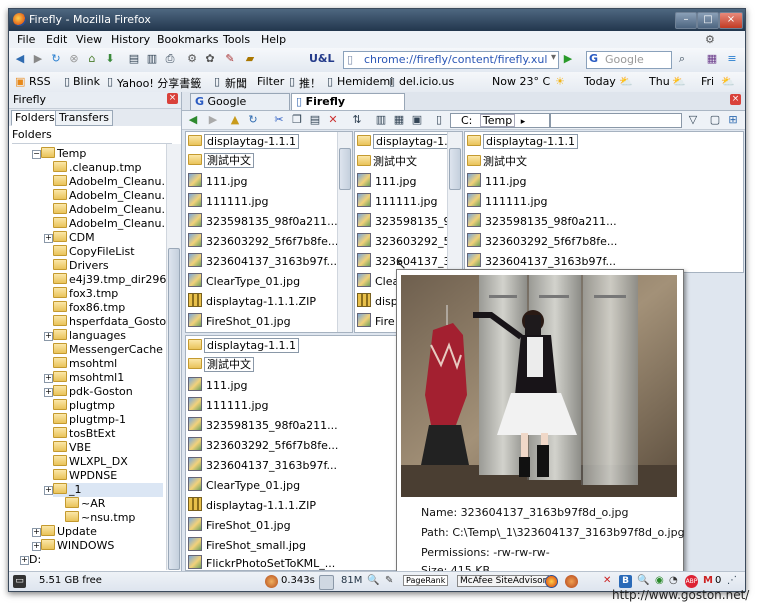 The width and height of the screenshot is (758, 606). Describe the element at coordinates (172, 98) in the screenshot. I see `close-sidebar-icon: ×` at that location.